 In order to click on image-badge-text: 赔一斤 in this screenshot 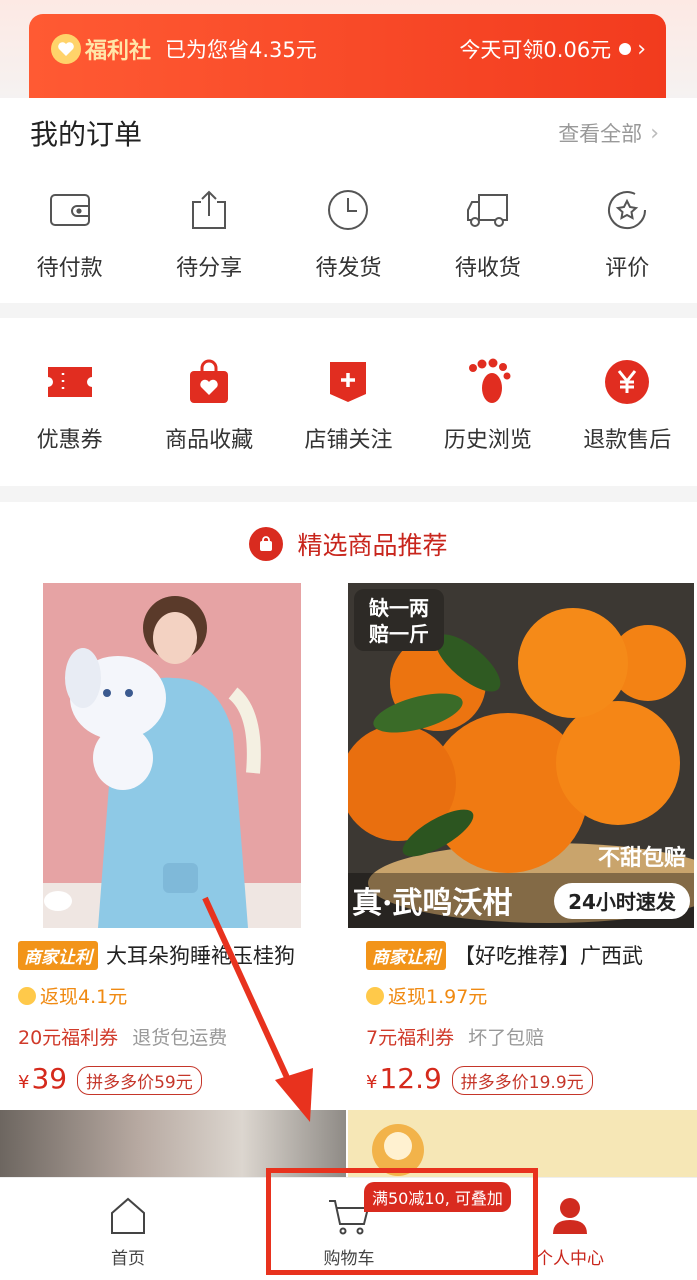, I will do `click(399, 634)`.